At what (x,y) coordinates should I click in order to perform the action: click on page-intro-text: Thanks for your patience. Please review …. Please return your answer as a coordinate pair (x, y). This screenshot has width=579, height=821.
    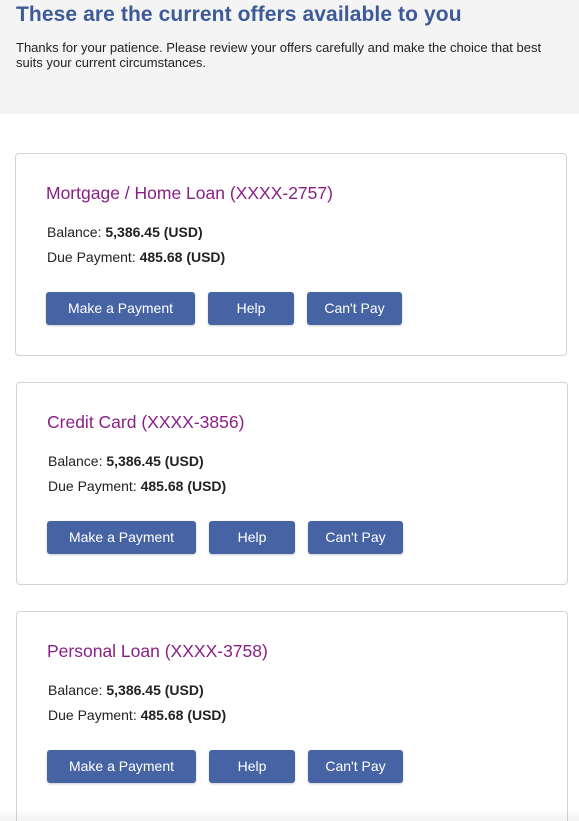
    Looking at the image, I should click on (279, 55).